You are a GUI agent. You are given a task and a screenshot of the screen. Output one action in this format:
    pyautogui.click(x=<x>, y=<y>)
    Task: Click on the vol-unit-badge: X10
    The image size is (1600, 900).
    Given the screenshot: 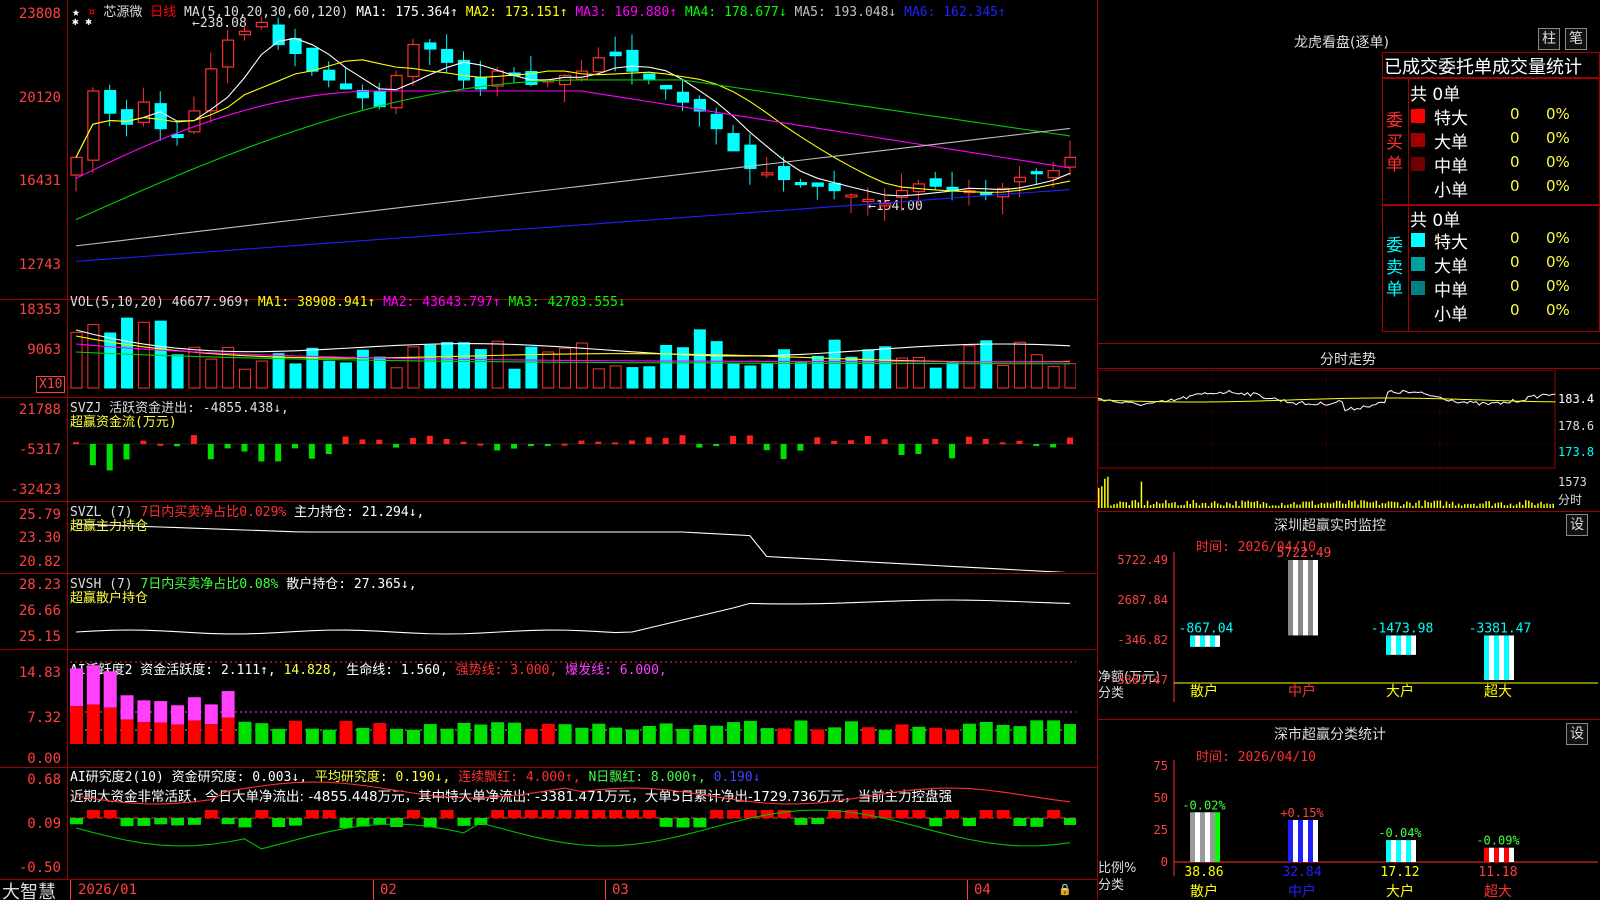 What is the action you would take?
    pyautogui.click(x=51, y=384)
    